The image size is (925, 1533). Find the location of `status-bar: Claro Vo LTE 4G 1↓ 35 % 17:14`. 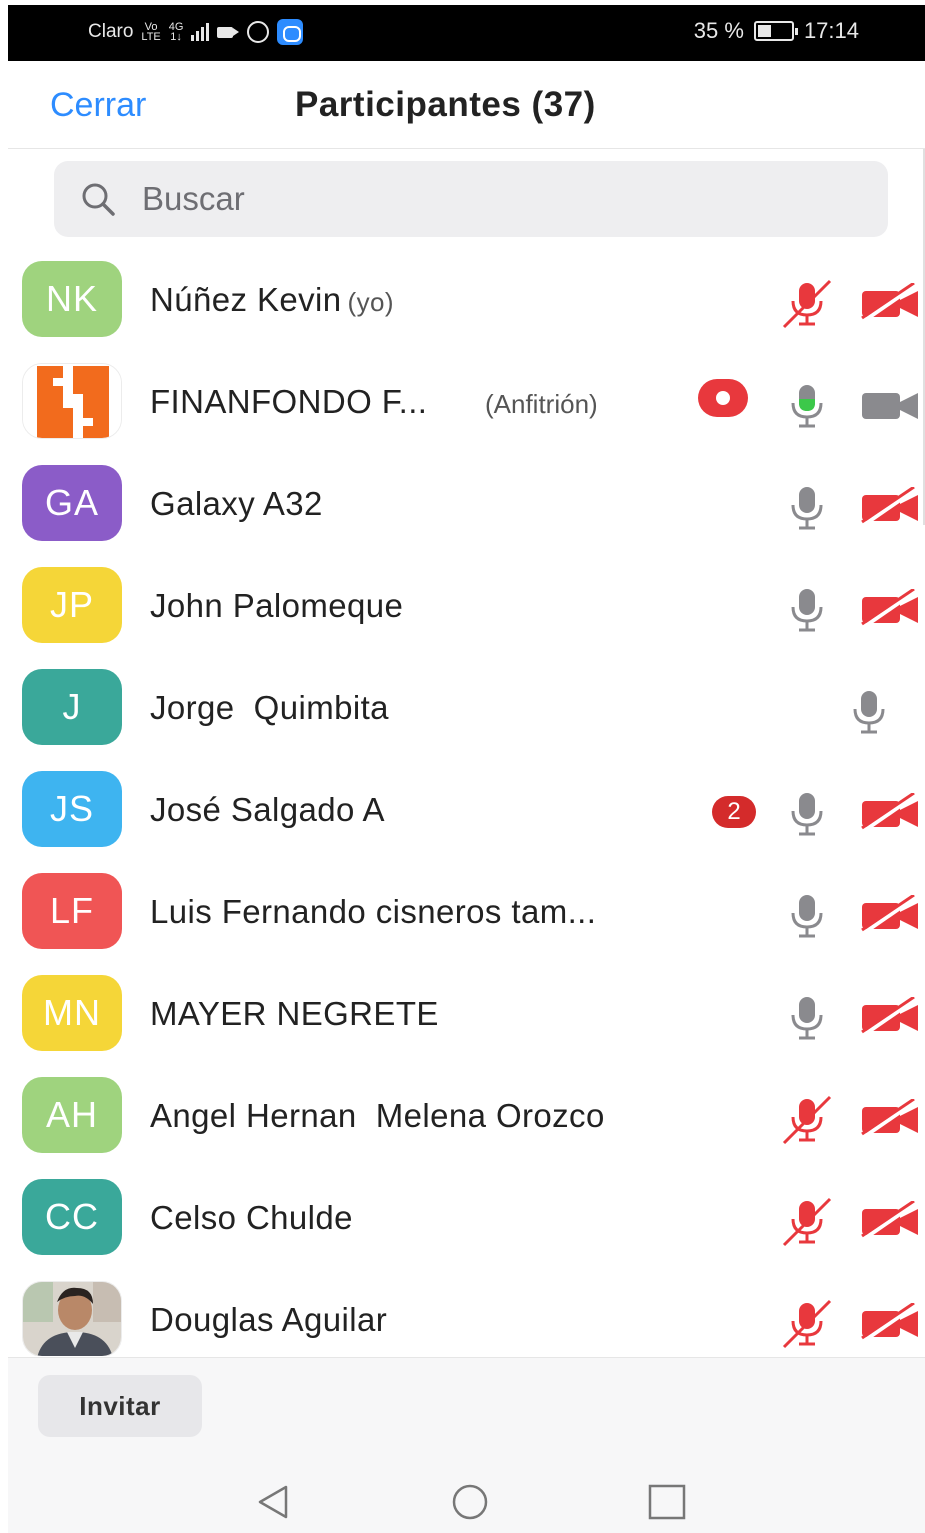

status-bar: Claro Vo LTE 4G 1↓ 35 % 17:14 is located at coordinates (466, 33).